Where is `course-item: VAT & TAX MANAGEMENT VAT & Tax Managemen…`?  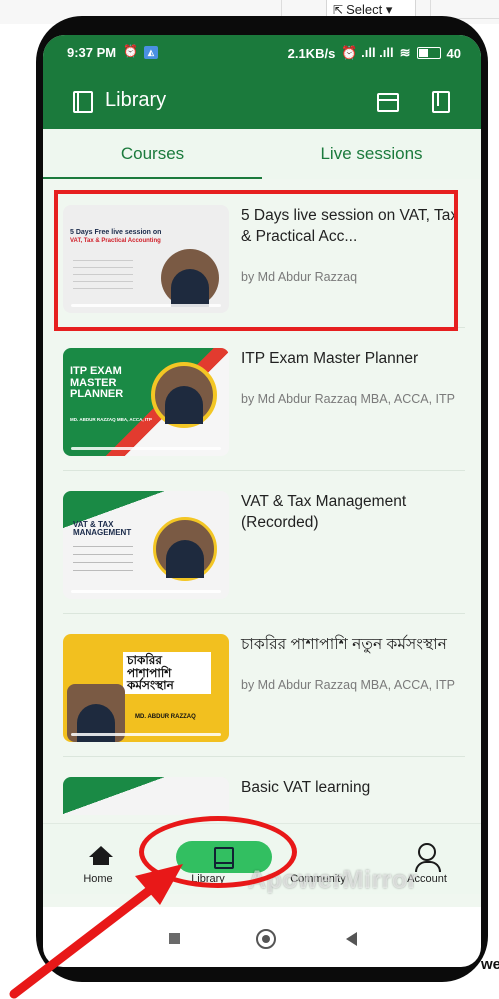
course-item: VAT & TAX MANAGEMENT VAT & Tax Managemen… is located at coordinates (262, 542).